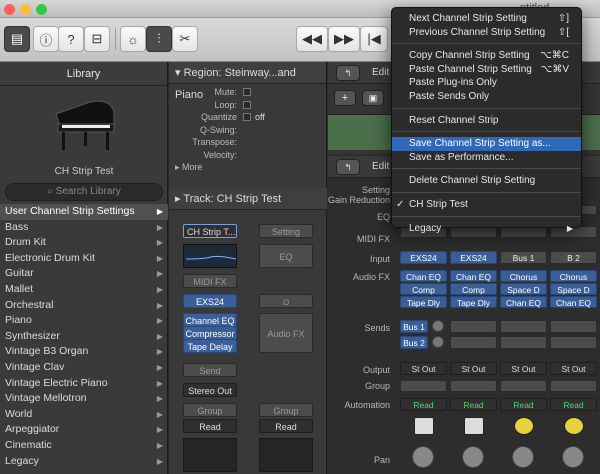 Image resolution: width=600 pixels, height=474 pixels. Describe the element at coordinates (286, 410) in the screenshot. I see `group-slot-2: Group` at that location.